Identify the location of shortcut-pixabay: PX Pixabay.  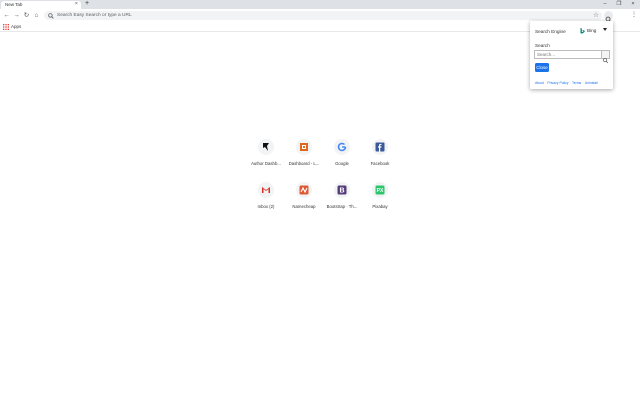
(380, 202).